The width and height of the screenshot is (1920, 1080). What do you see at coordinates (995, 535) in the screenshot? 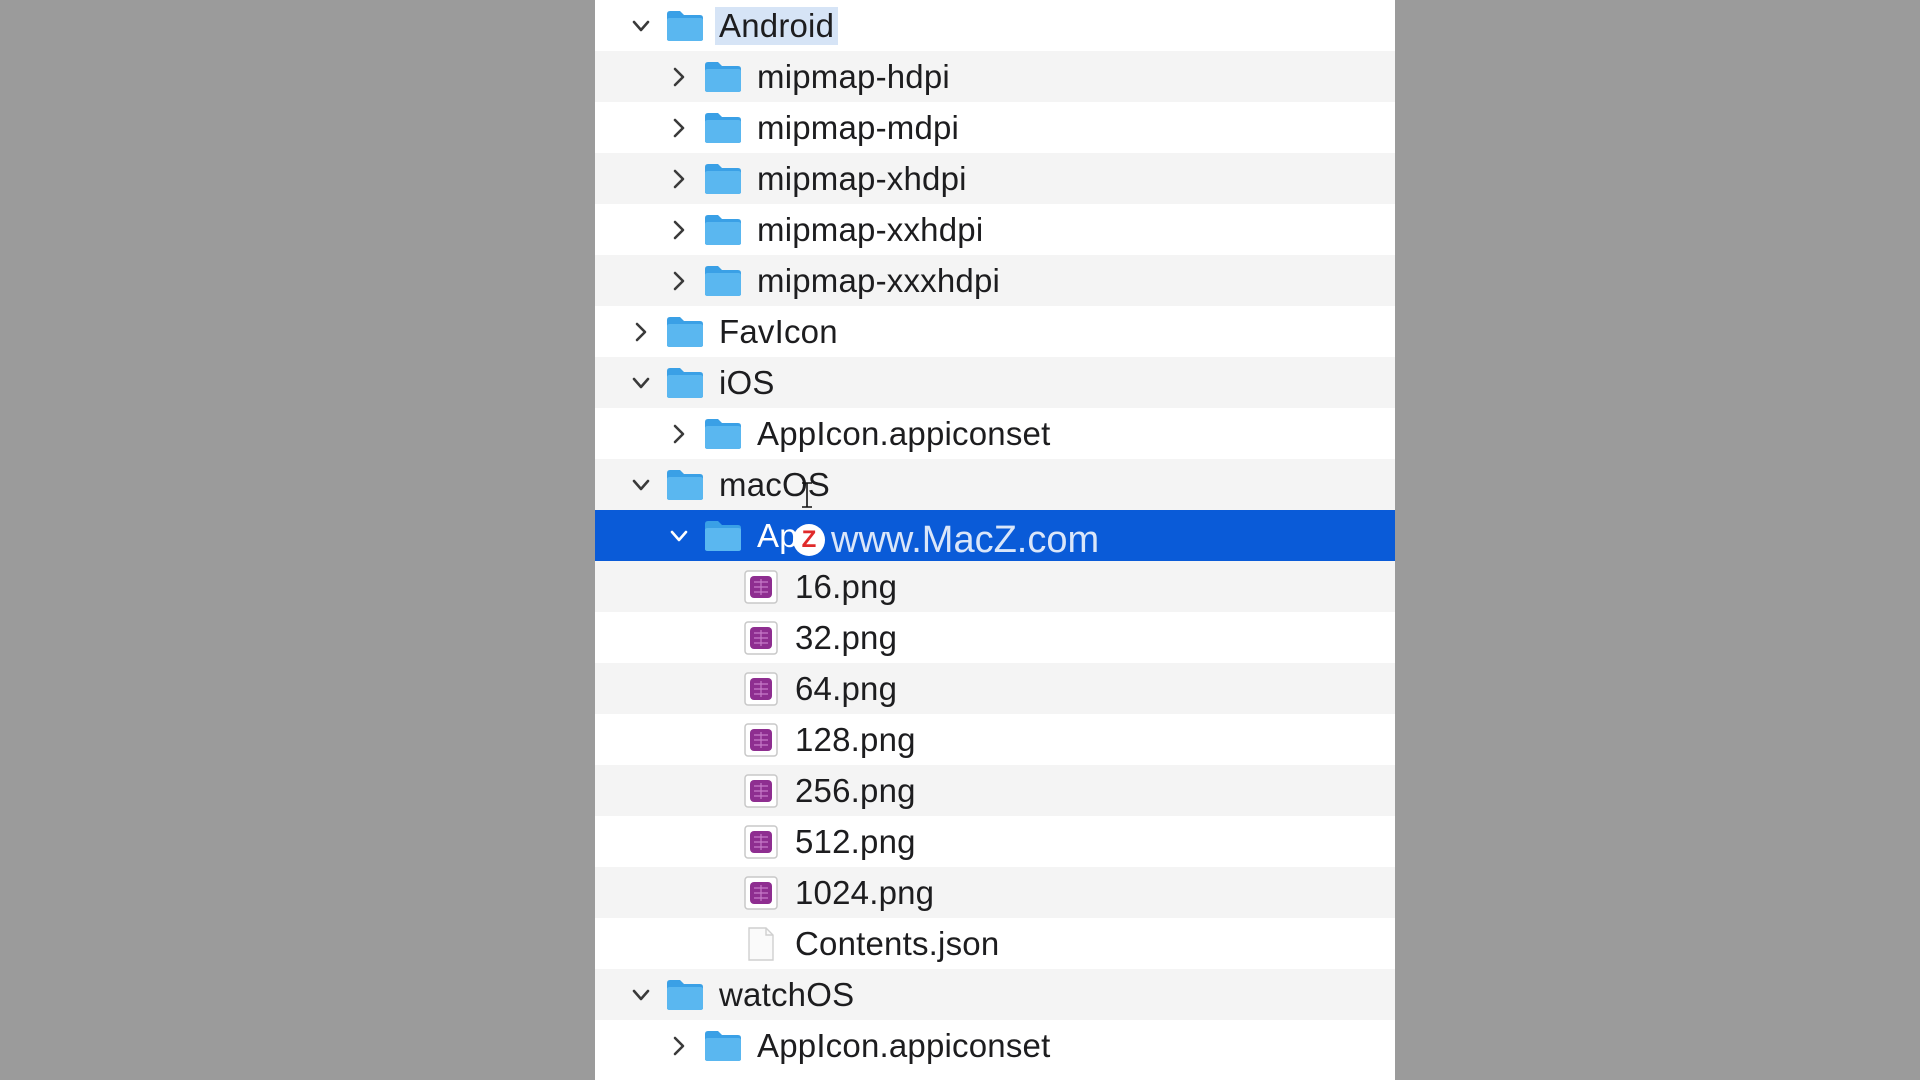
I see `tree-row: Ap` at bounding box center [995, 535].